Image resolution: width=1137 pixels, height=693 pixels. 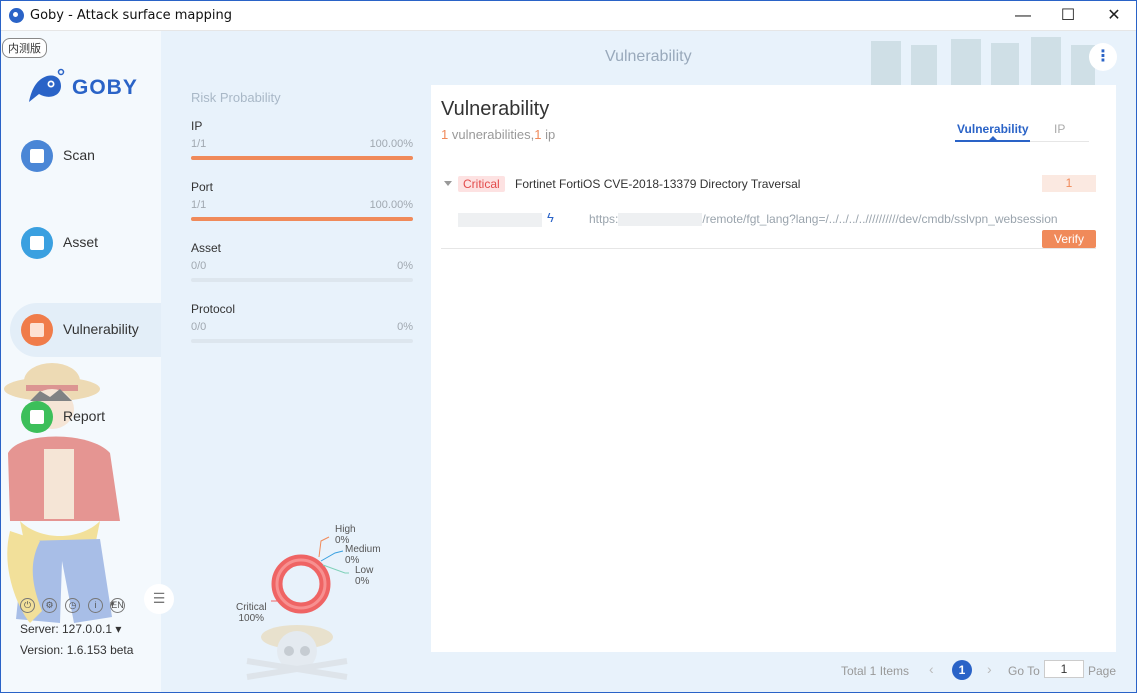 I want to click on sidebar-item-label: Report, so click(x=84, y=416).